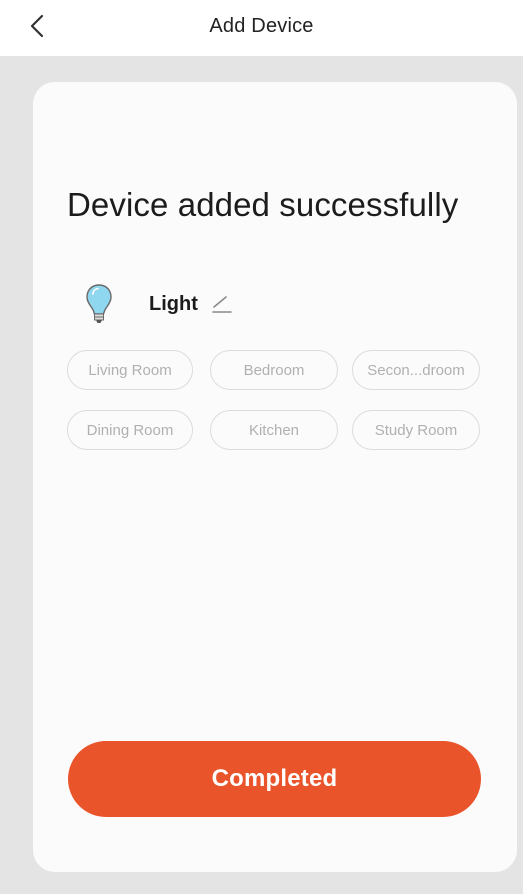 The image size is (523, 894). Describe the element at coordinates (416, 430) in the screenshot. I see `room-chip-study-room: Study Room` at that location.